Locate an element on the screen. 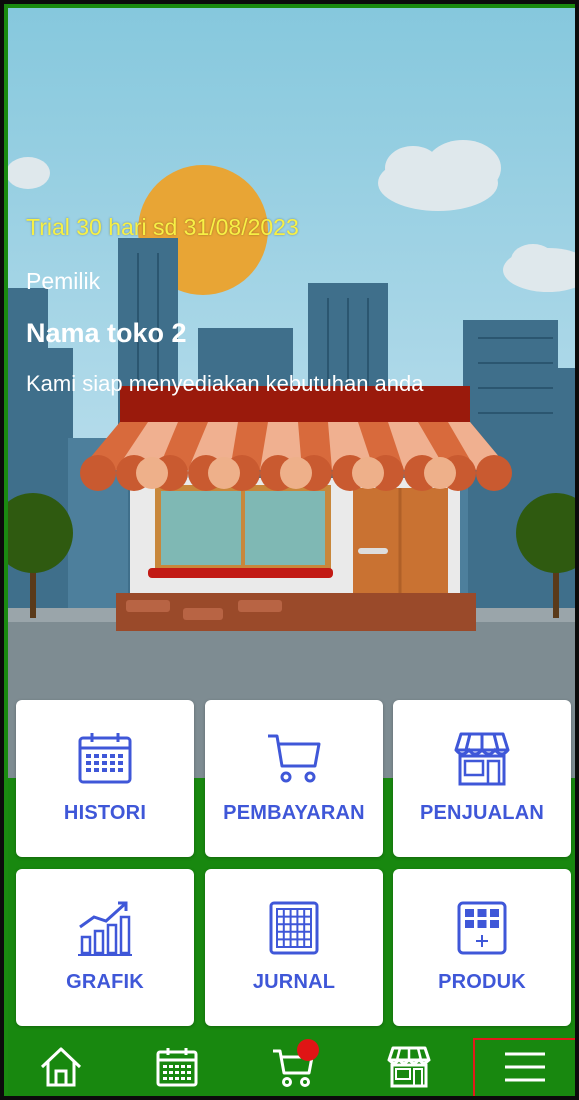  menu-card-penjualan: PENJUALAN is located at coordinates (482, 778).